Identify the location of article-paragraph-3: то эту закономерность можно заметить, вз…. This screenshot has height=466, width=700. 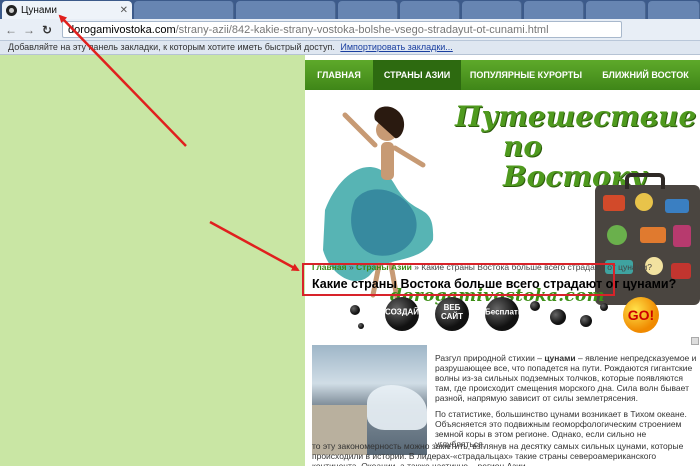
(498, 453).